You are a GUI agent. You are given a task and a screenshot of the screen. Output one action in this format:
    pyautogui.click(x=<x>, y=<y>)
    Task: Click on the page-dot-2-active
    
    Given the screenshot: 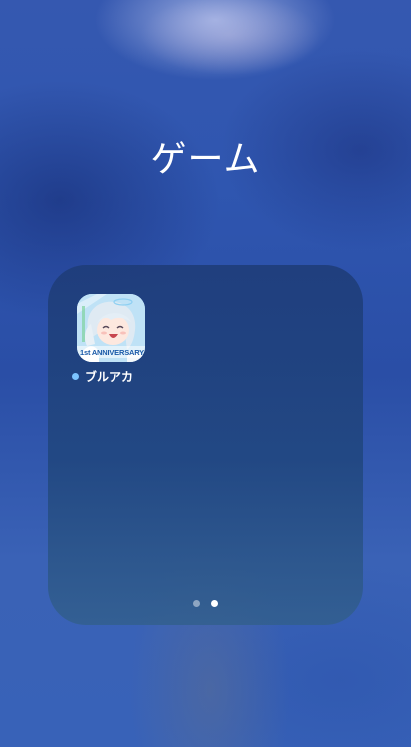 What is the action you would take?
    pyautogui.click(x=214, y=603)
    